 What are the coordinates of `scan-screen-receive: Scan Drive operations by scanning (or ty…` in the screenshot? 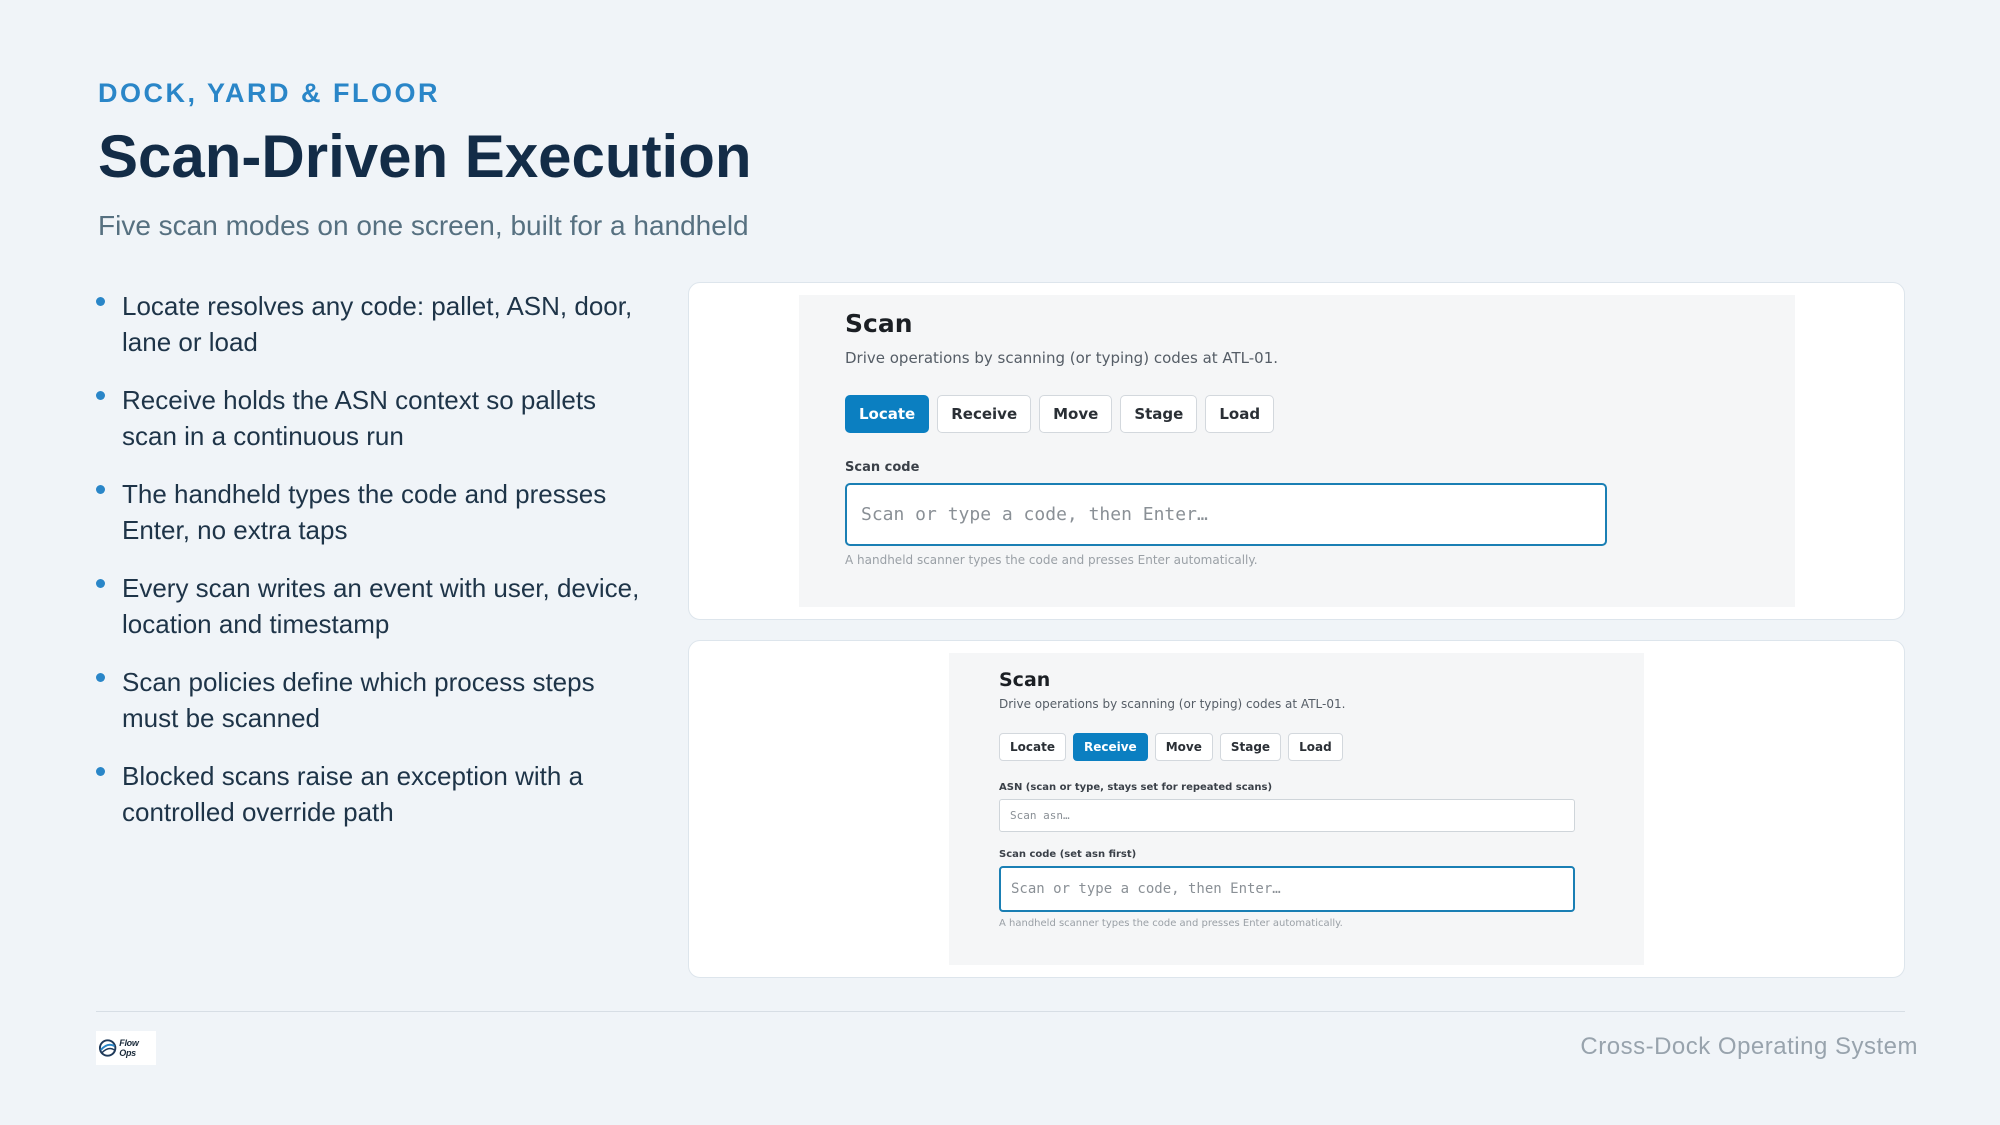 It's located at (1296, 809).